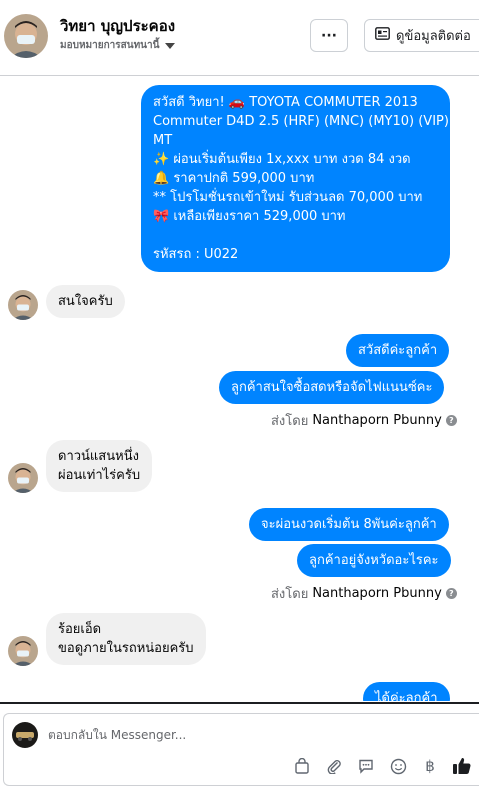  I want to click on car-offer-line-8: รหัสรถ : U022, so click(196, 254).